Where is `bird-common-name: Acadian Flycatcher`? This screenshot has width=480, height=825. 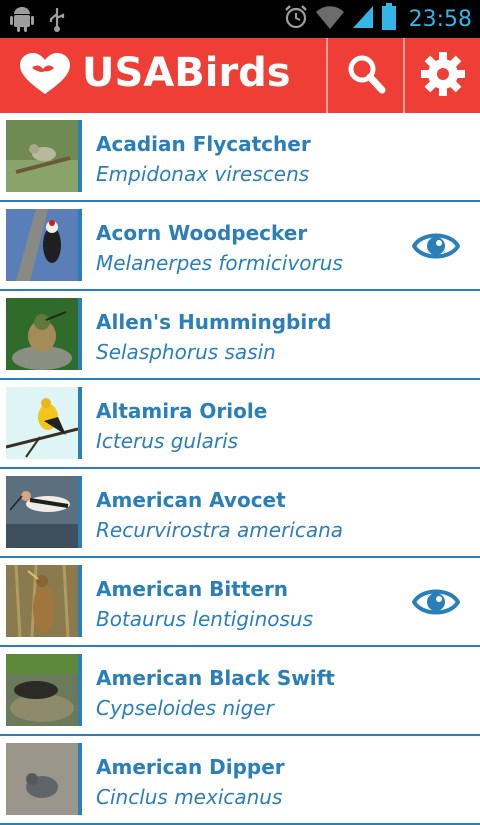
bird-common-name: Acadian Flycatcher is located at coordinates (203, 144).